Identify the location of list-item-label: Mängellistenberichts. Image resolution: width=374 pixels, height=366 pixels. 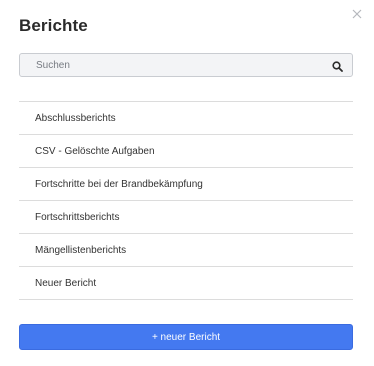
(81, 250).